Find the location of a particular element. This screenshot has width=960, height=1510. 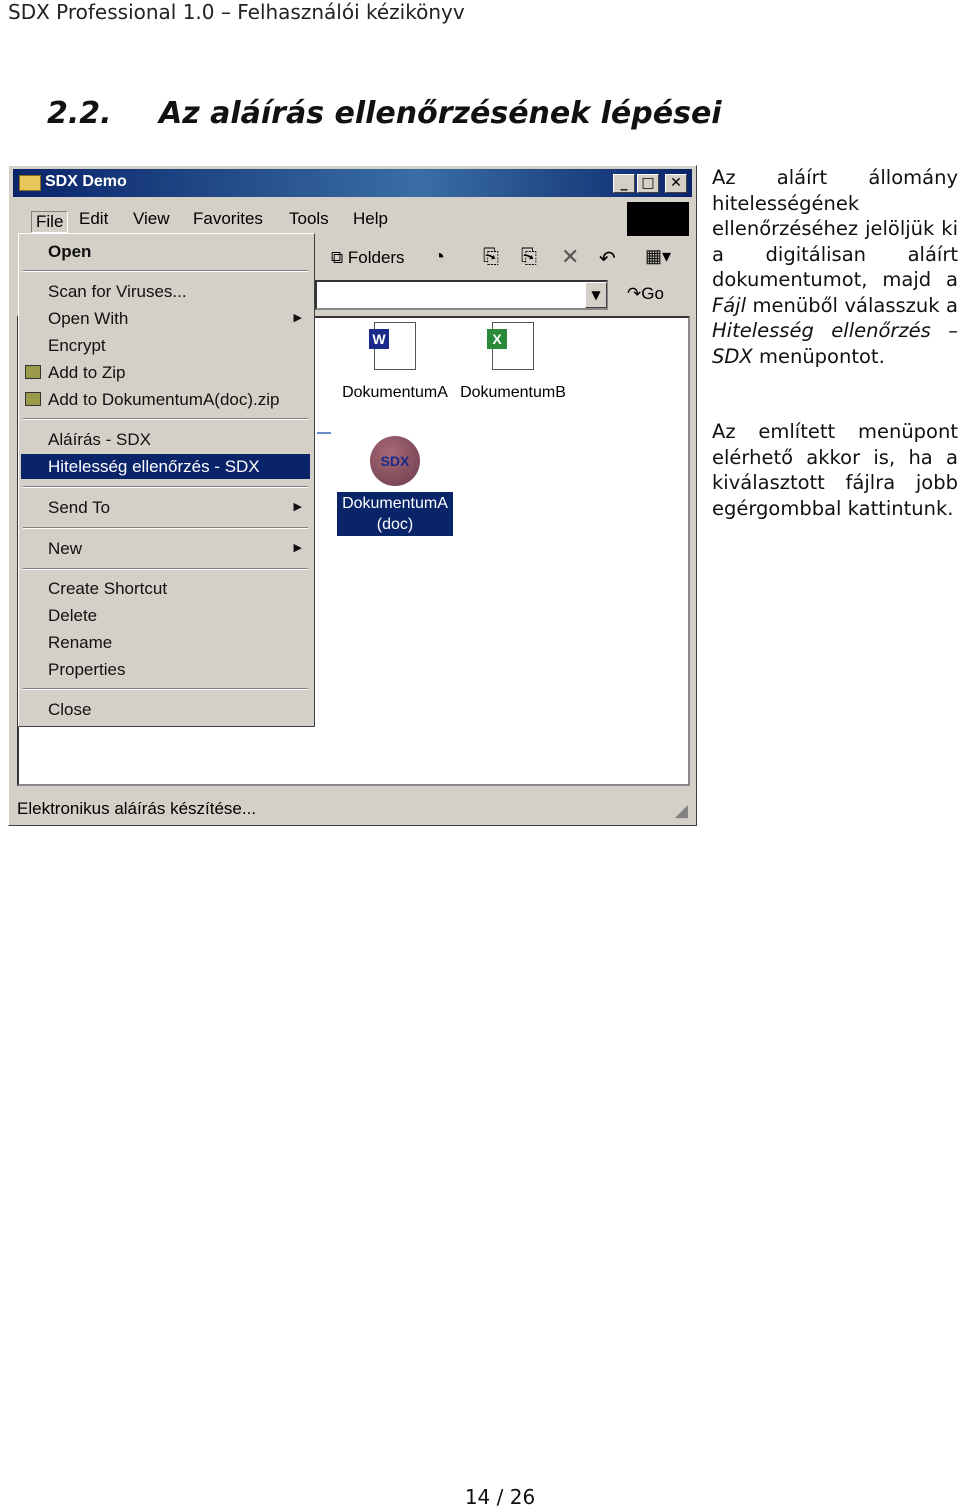

menu-bar: File Edit View Favorites Tools Help is located at coordinates (322, 217).